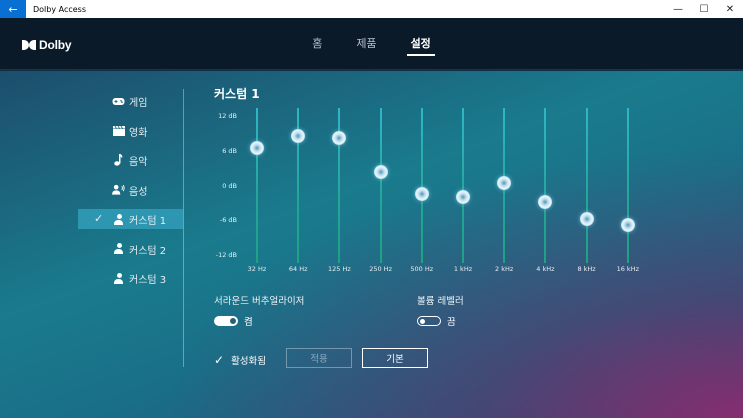  Describe the element at coordinates (226, 321) in the screenshot. I see `surround-virtualizer-toggle` at that location.